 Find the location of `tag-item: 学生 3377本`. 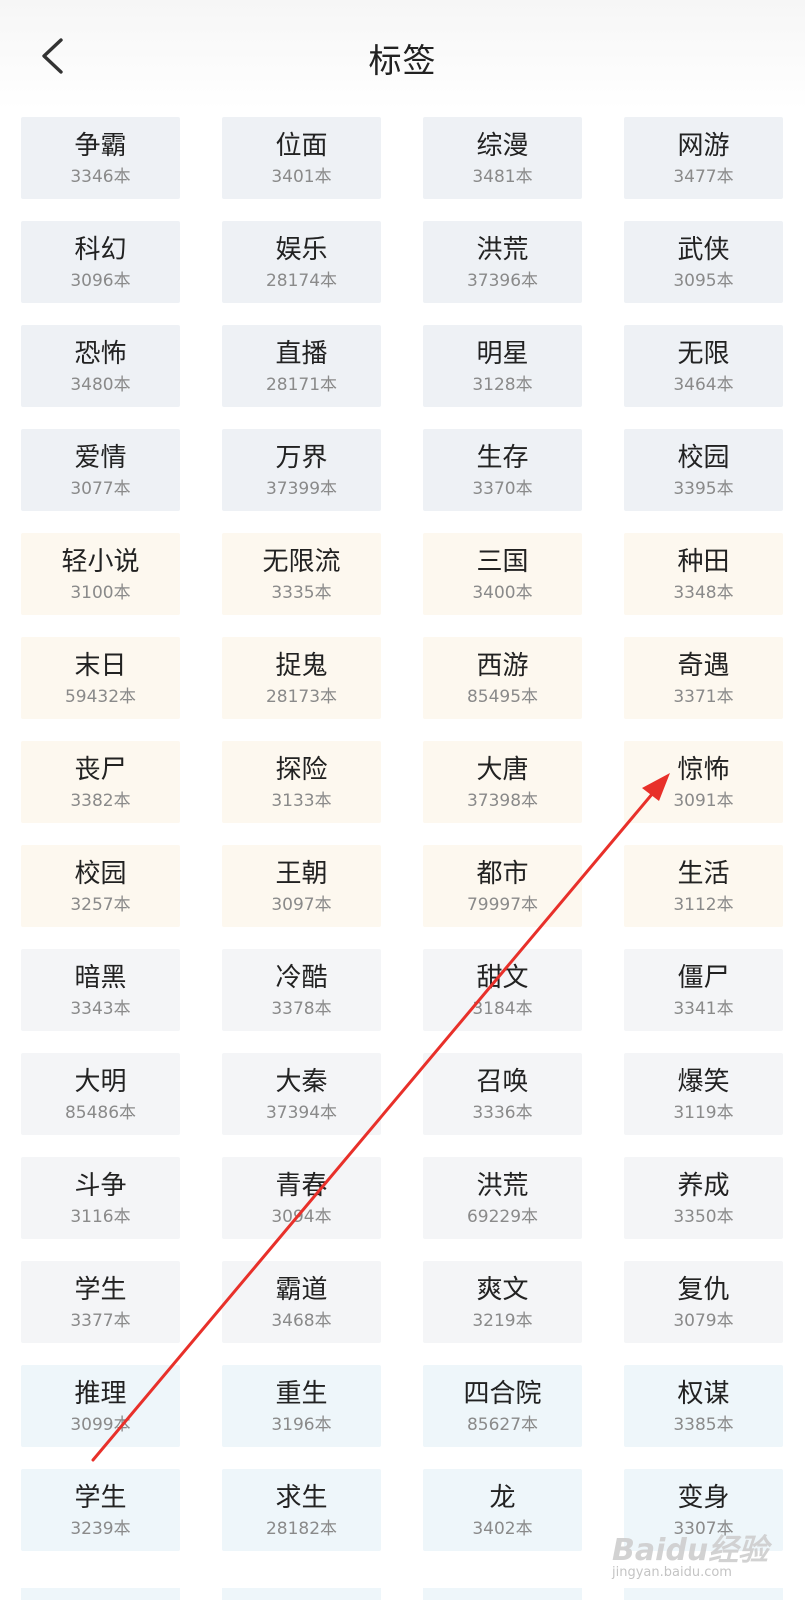

tag-item: 学生 3377本 is located at coordinates (100, 1302).